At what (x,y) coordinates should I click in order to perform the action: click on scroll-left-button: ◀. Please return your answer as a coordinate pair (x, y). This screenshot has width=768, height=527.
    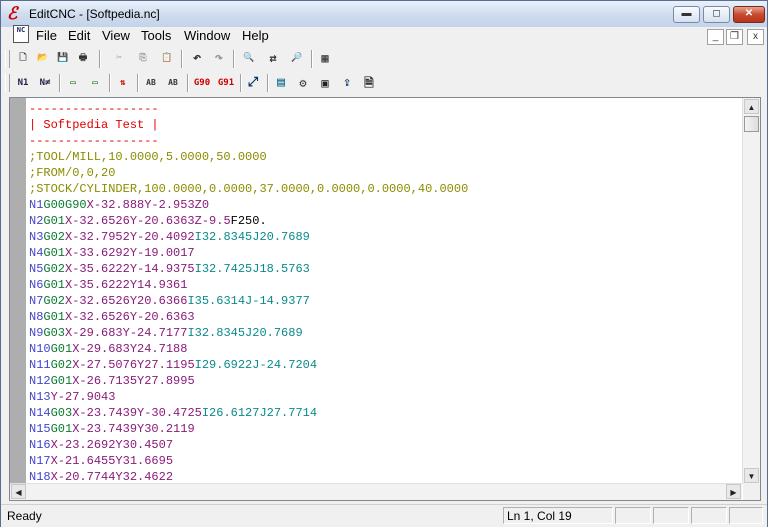
    Looking at the image, I should click on (18, 491).